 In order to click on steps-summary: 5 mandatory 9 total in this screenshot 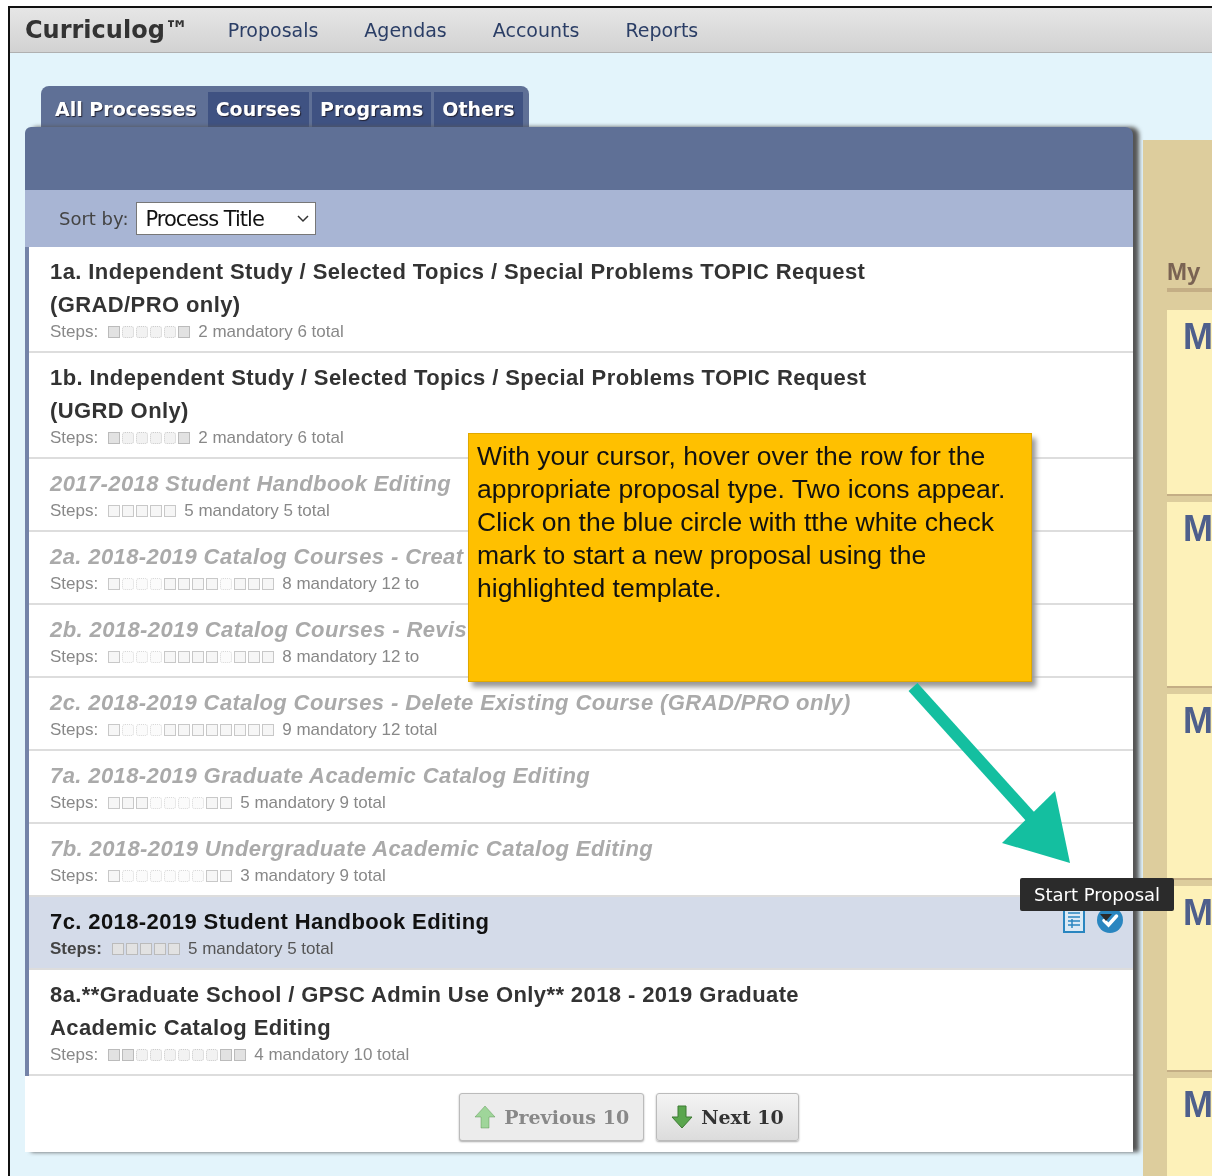, I will do `click(313, 803)`.